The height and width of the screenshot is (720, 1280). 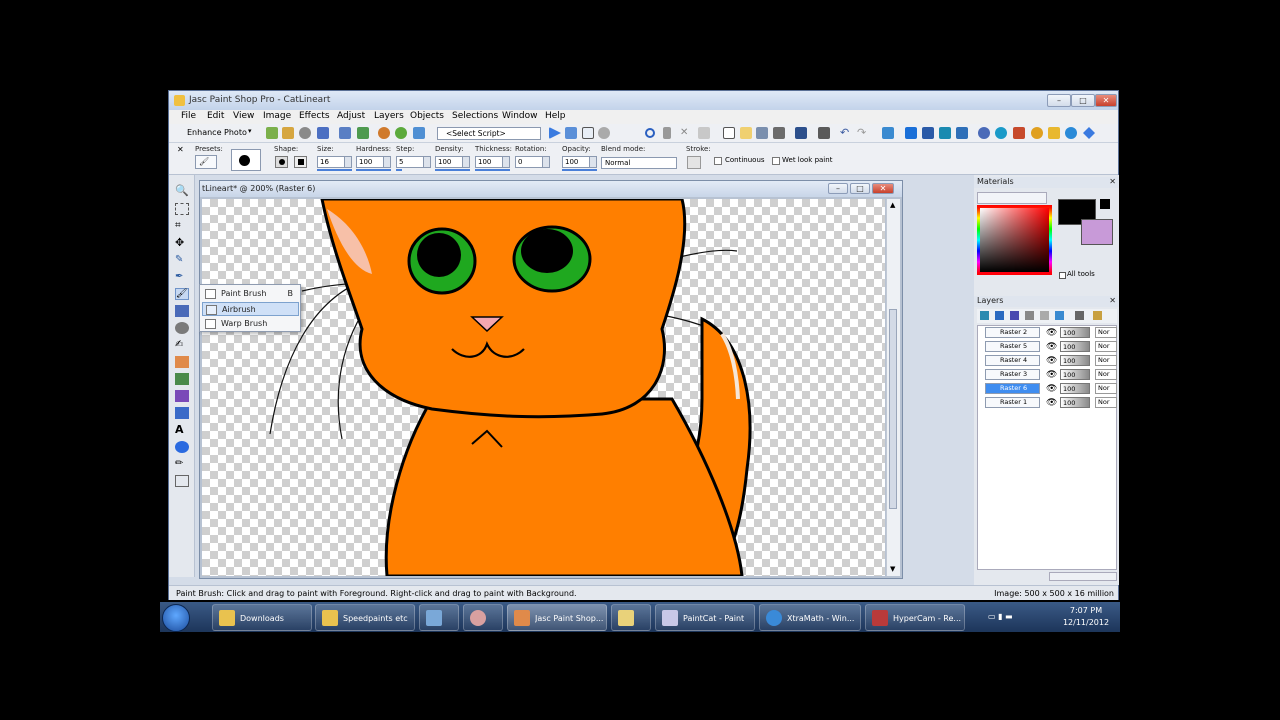 What do you see at coordinates (492, 162) in the screenshot?
I see `thickness-input: 100` at bounding box center [492, 162].